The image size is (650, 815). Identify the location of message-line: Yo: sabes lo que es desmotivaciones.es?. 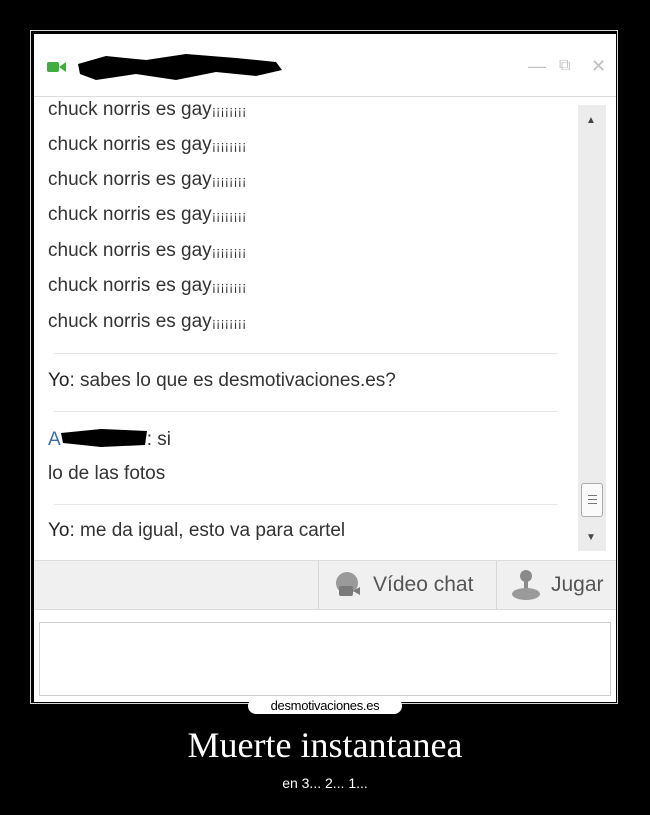
(222, 380).